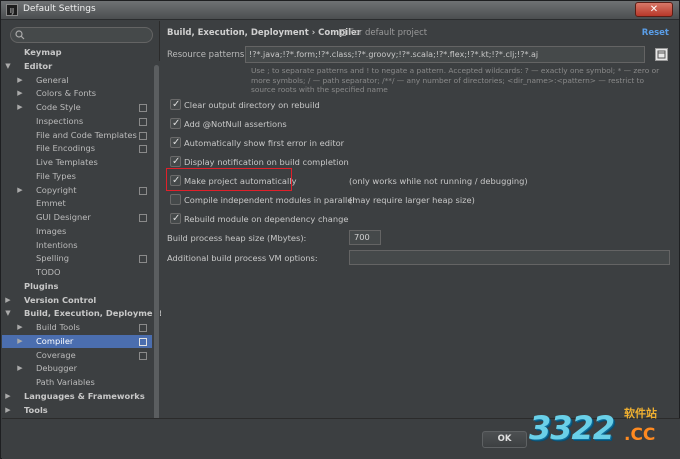 This screenshot has height=459, width=680. I want to click on sidebar-item-label: General, so click(52, 79).